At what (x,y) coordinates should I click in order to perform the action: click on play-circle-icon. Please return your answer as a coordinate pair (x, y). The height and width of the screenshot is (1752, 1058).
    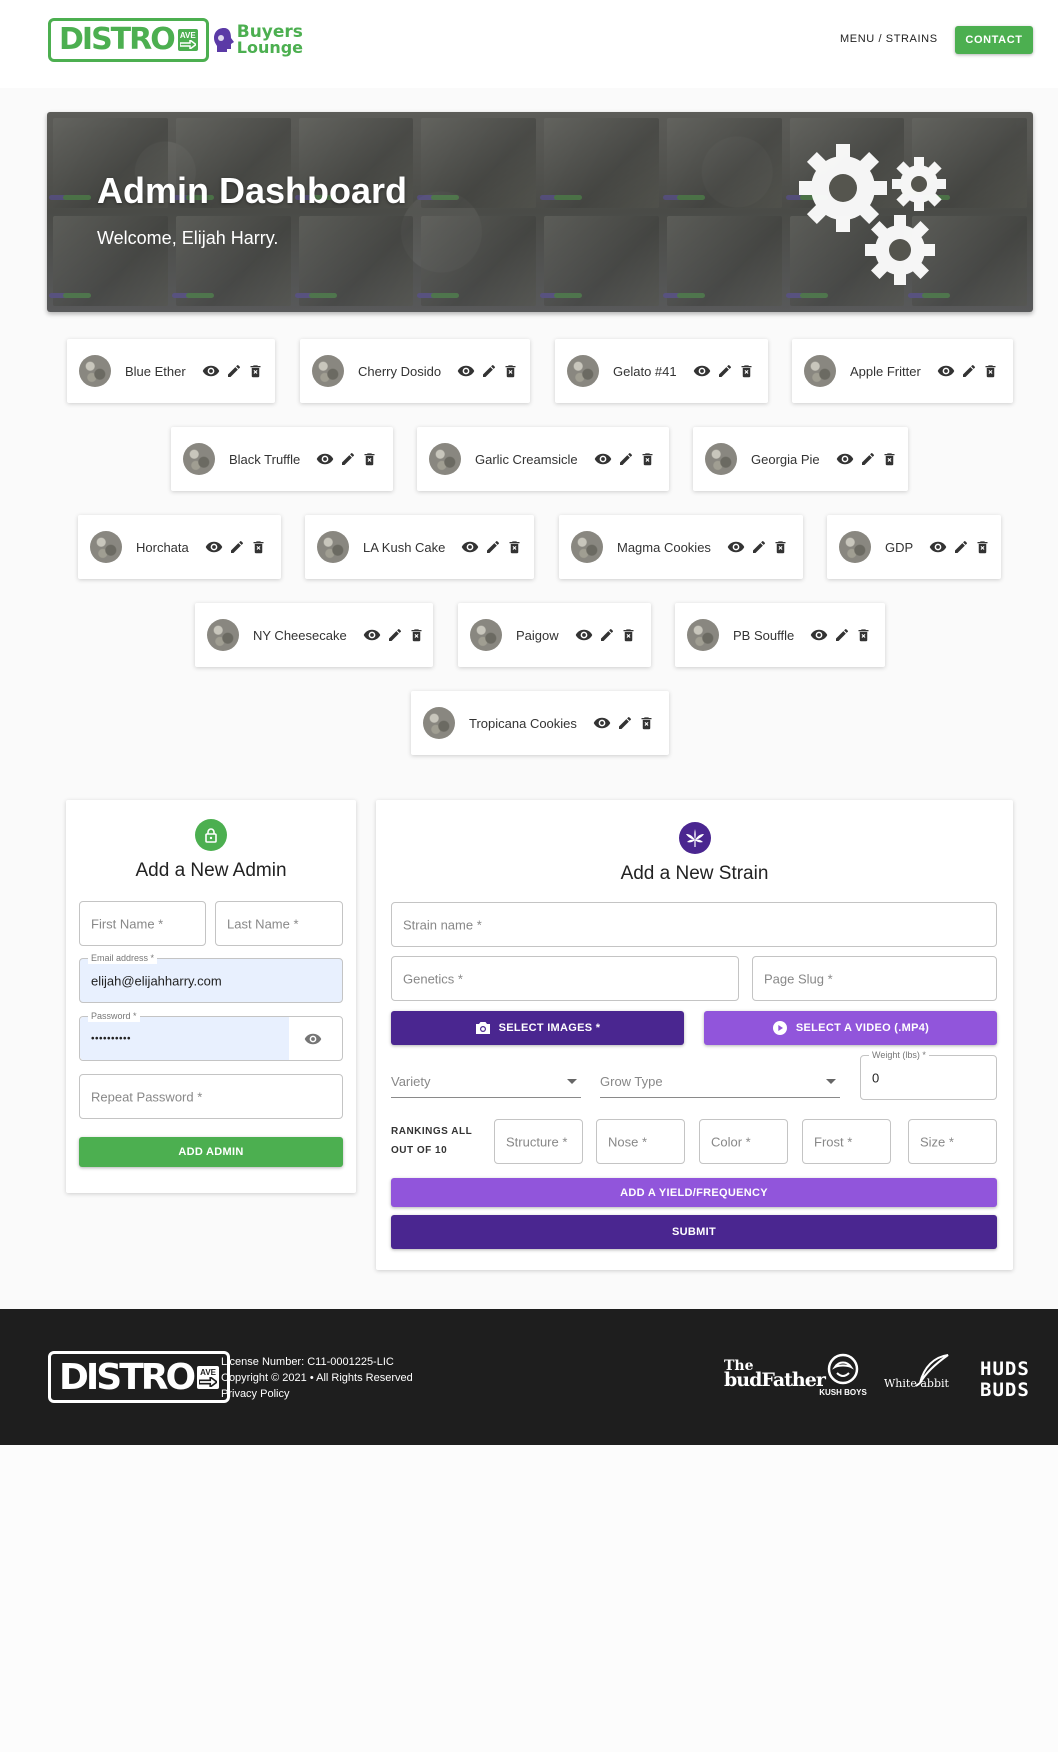
    Looking at the image, I should click on (779, 1028).